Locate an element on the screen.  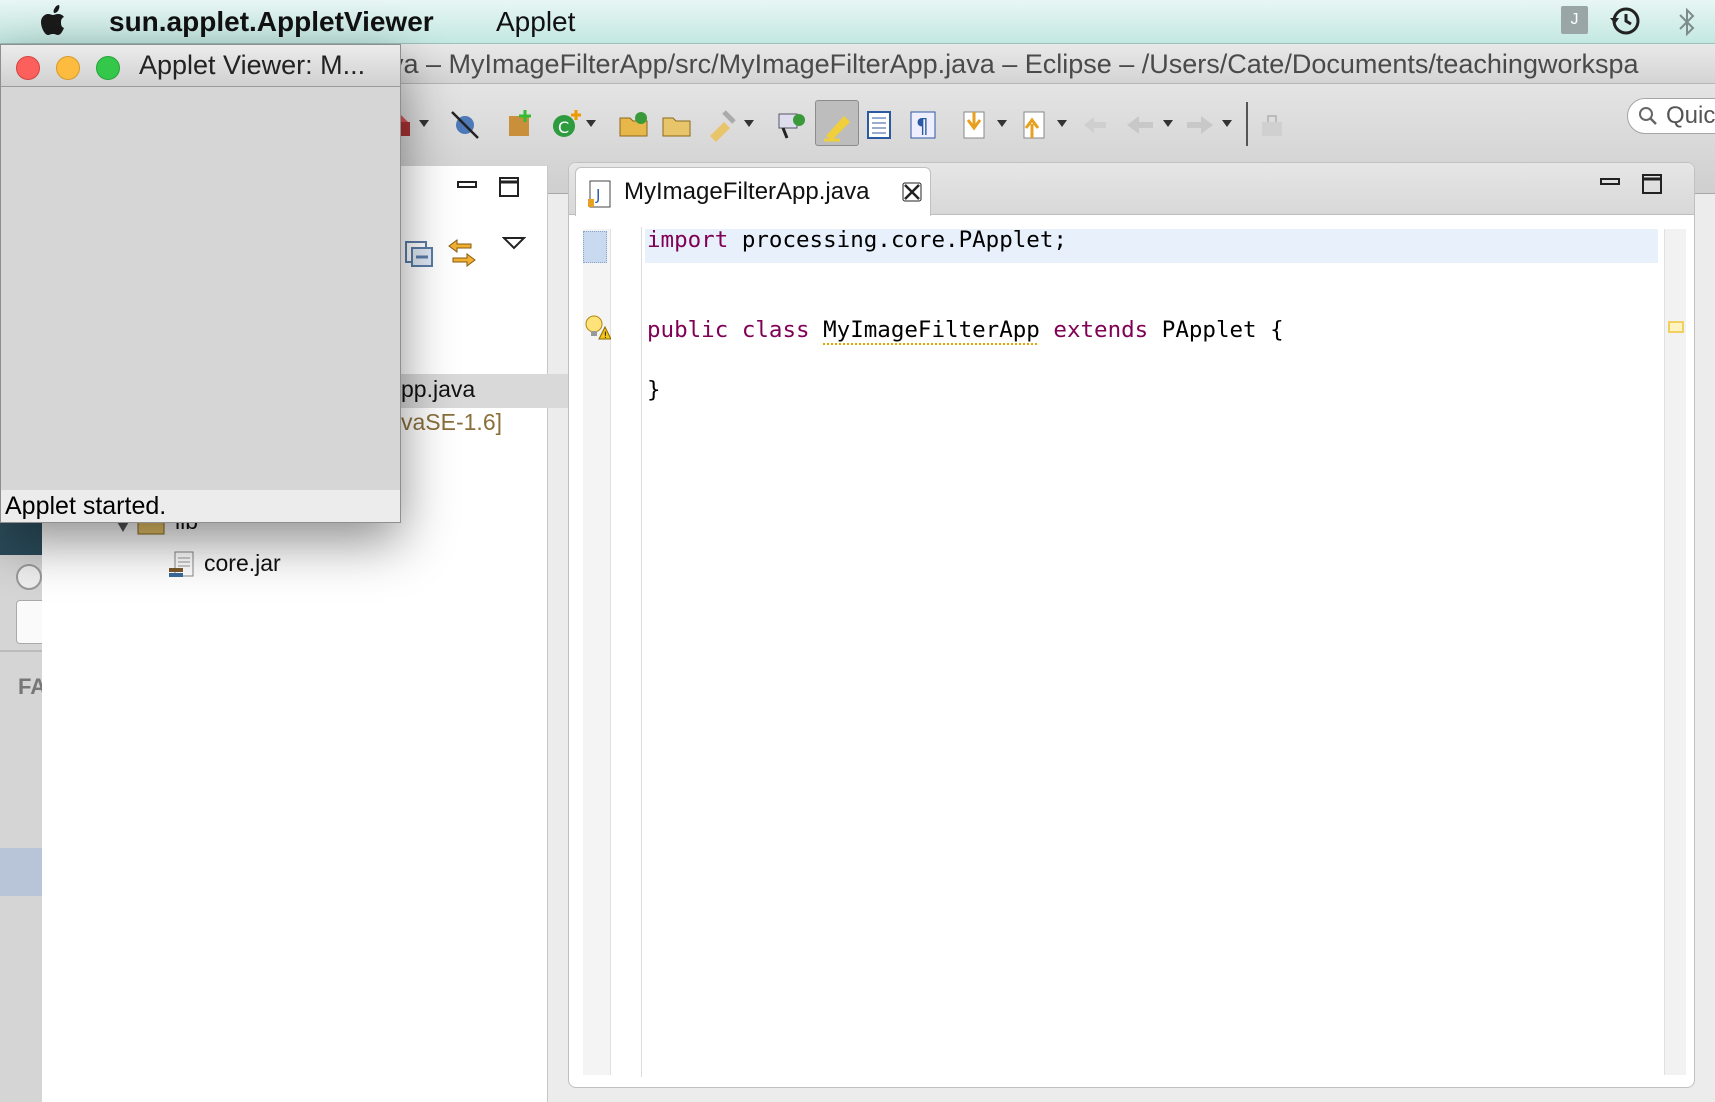
collapse-all-icon is located at coordinates (419, 253).